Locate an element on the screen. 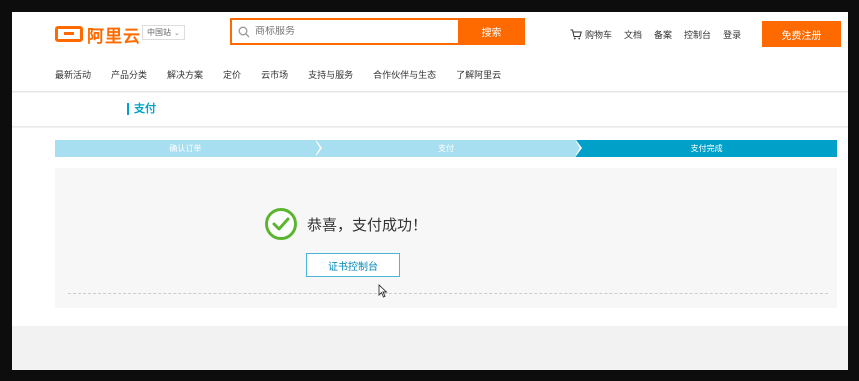 The height and width of the screenshot is (381, 859). search-button: 搜索 is located at coordinates (491, 31).